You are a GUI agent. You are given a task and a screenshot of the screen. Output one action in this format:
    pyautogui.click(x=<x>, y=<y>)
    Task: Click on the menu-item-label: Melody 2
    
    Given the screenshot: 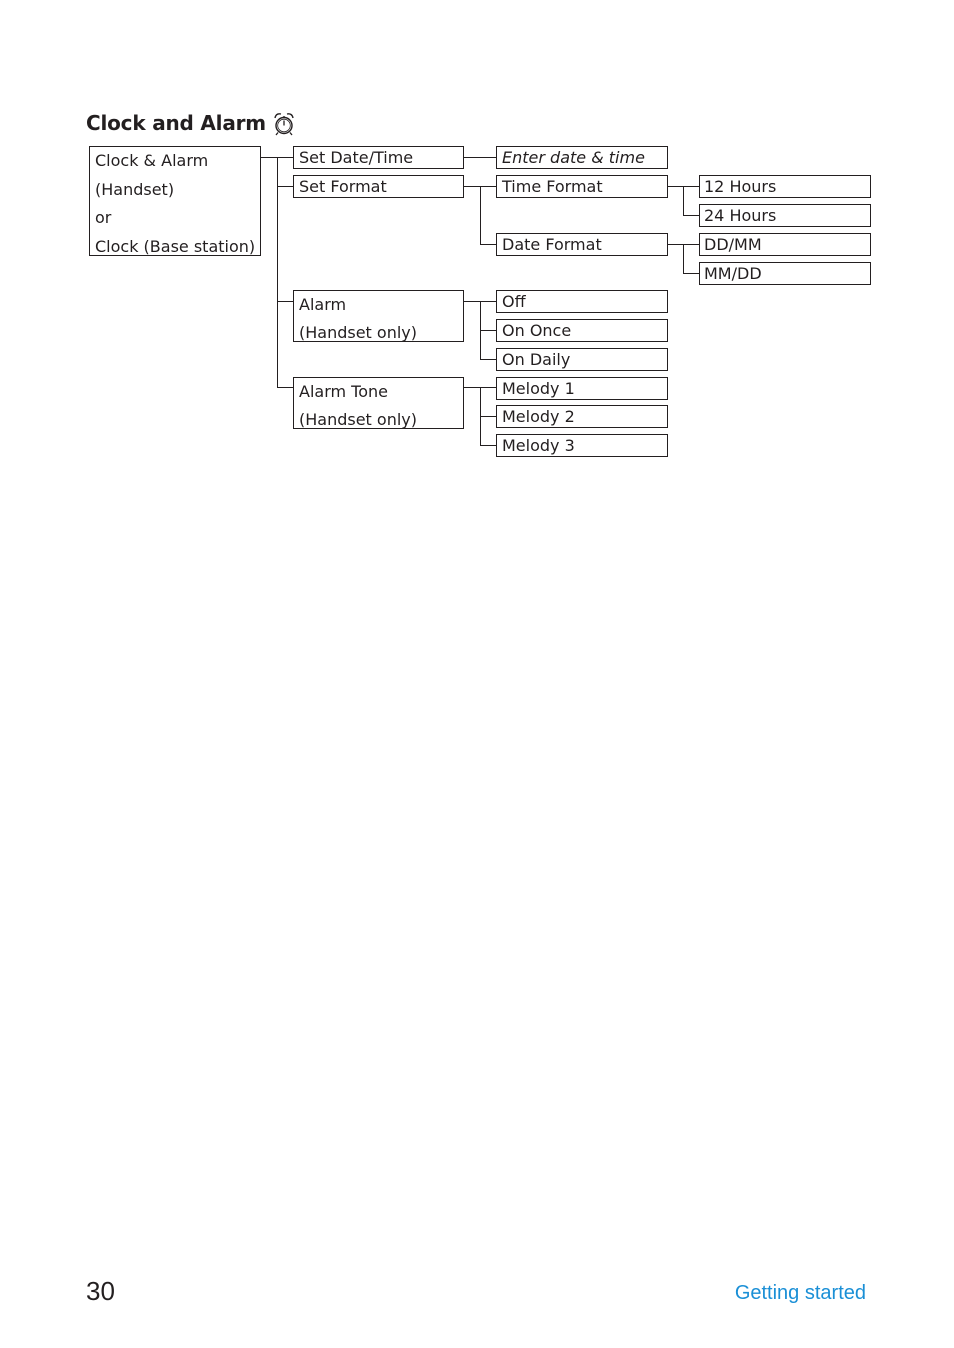 What is the action you would take?
    pyautogui.click(x=538, y=416)
    